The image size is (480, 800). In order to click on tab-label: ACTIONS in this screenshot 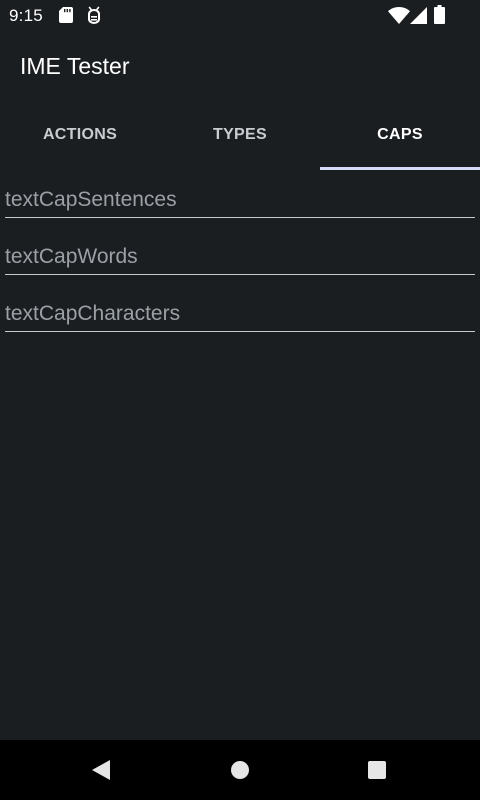, I will do `click(80, 134)`.